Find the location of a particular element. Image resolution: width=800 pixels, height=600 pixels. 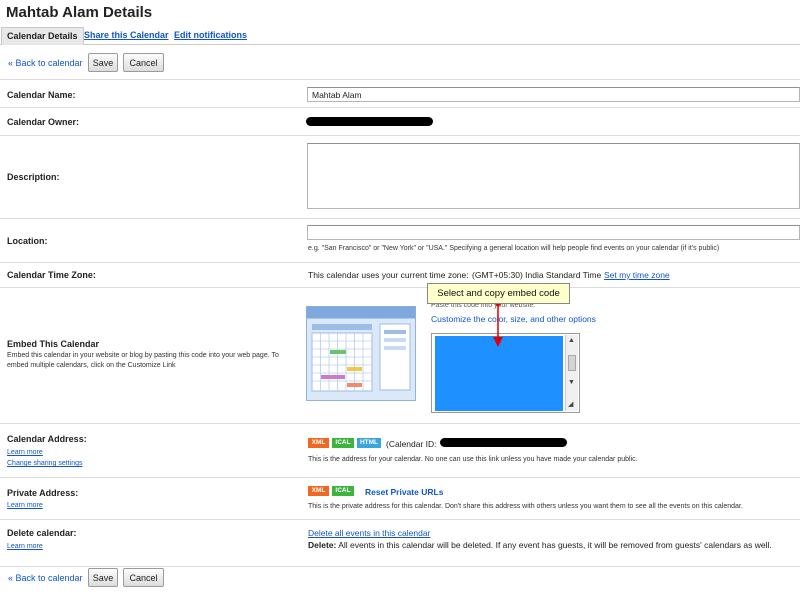

calendar-name-label: Calendar Name: is located at coordinates (41, 95).